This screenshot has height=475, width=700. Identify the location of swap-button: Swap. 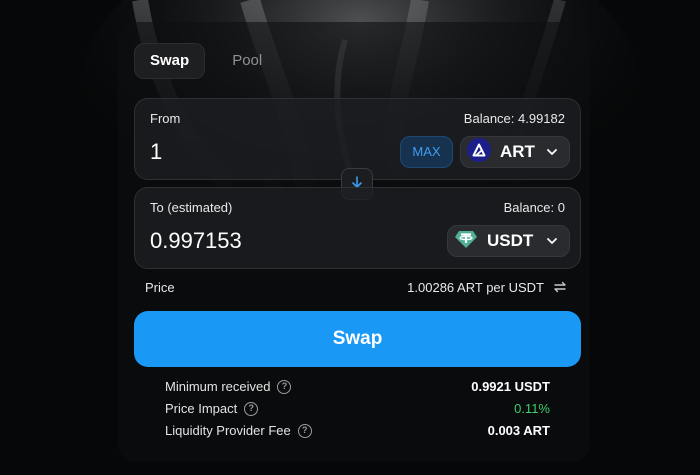
(357, 339).